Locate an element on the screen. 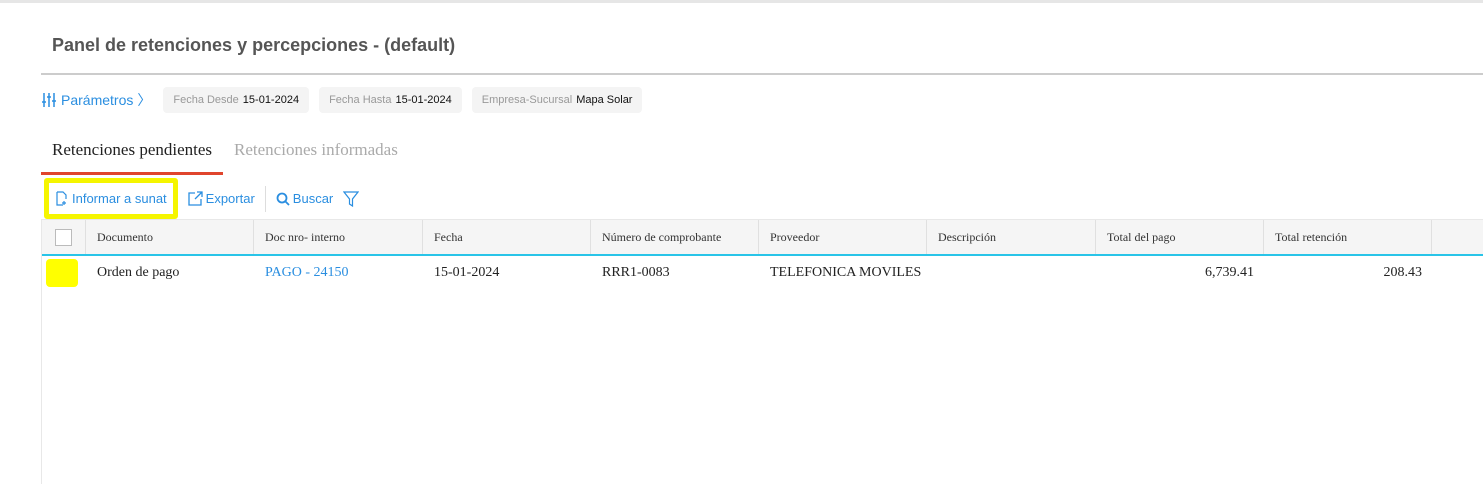 Image resolution: width=1483 pixels, height=484 pixels. parameters-button: Parámetros 〉 is located at coordinates (96, 100).